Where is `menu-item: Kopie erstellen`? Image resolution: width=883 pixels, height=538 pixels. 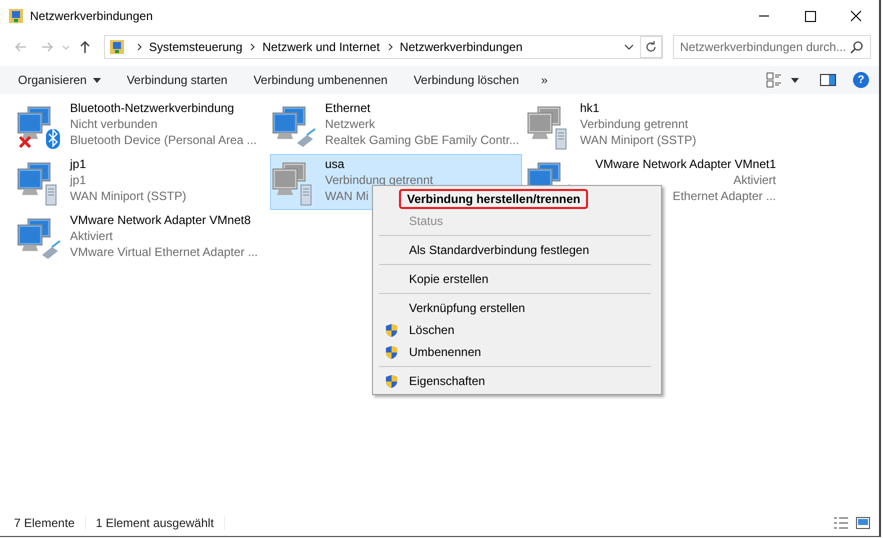 menu-item: Kopie erstellen is located at coordinates (517, 279).